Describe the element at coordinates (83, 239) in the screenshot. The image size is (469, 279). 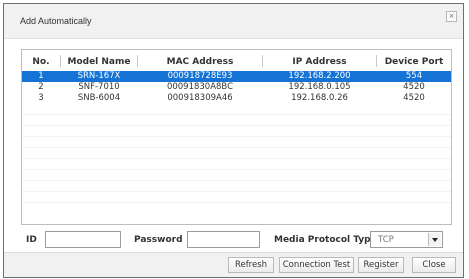
I see `id-input` at that location.